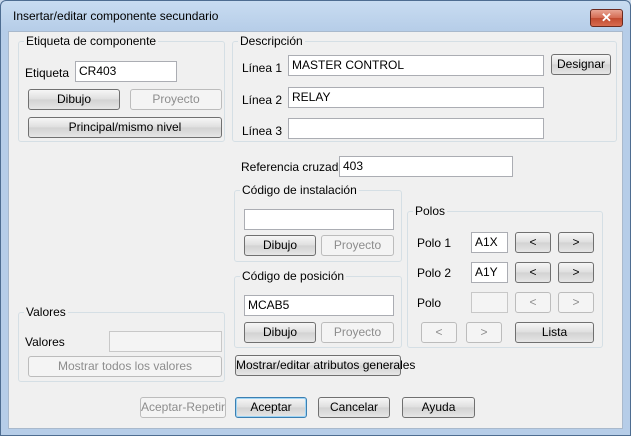  Describe the element at coordinates (533, 272) in the screenshot. I see `polo-2-prev-button: <` at that location.